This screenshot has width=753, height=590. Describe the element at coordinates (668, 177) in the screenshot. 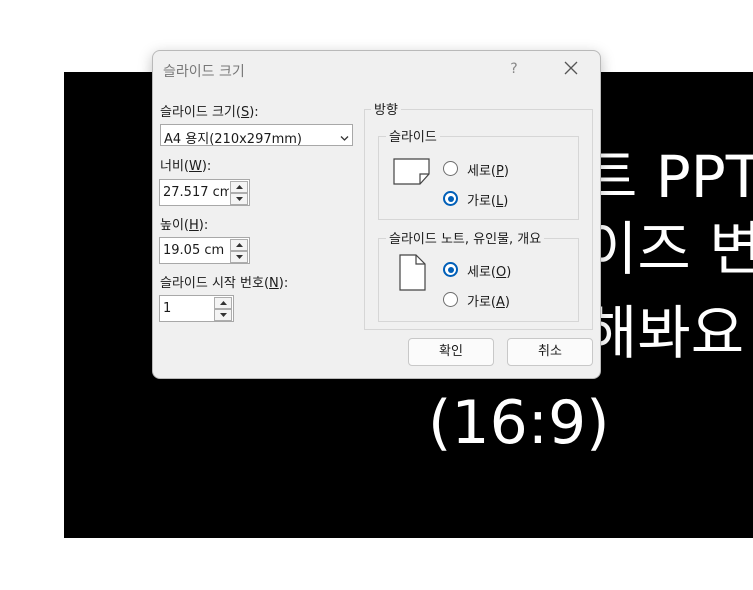

I see `slide-text-line-1: 트 PPT` at that location.